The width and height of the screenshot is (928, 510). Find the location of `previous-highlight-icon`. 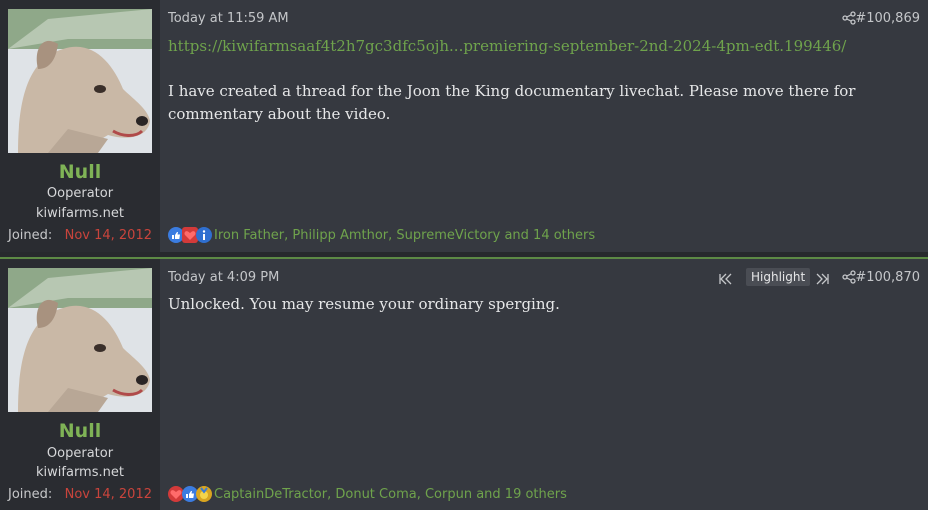

previous-highlight-icon is located at coordinates (726, 279).